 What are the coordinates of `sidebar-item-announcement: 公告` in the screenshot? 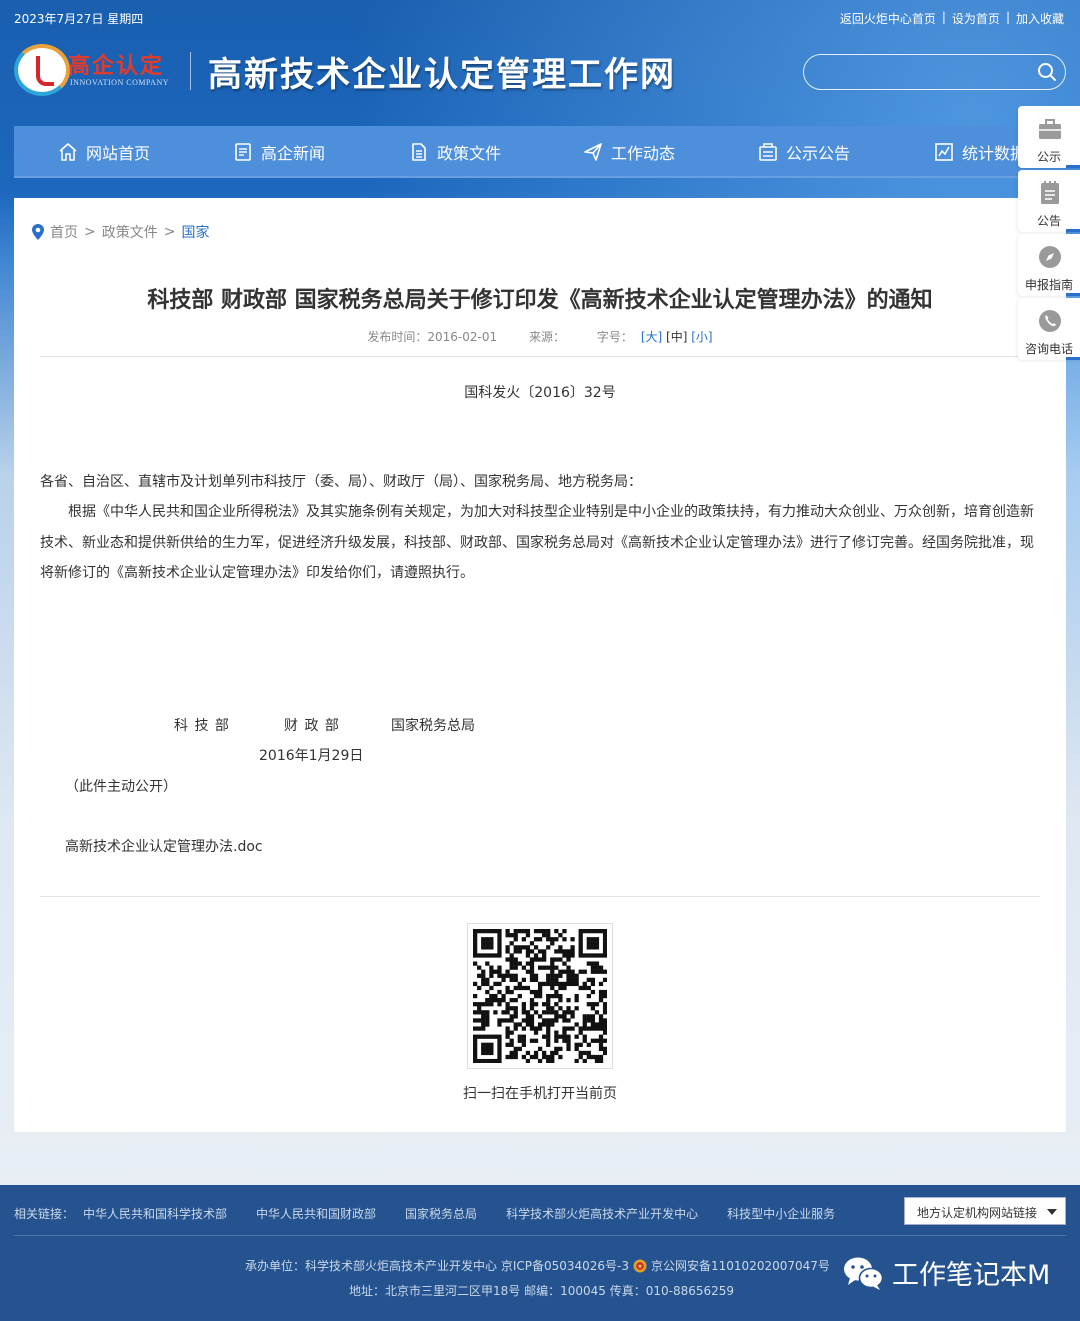 It's located at (1049, 201).